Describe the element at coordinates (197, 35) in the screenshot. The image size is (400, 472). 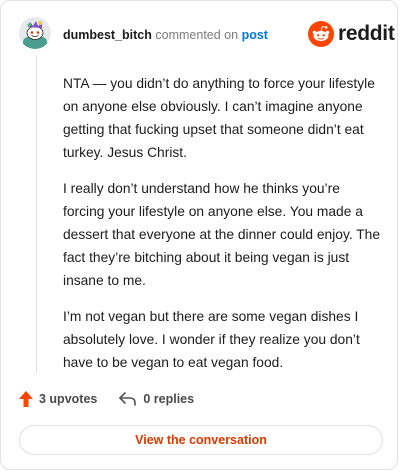
I see `commented-on-label: commented on` at that location.